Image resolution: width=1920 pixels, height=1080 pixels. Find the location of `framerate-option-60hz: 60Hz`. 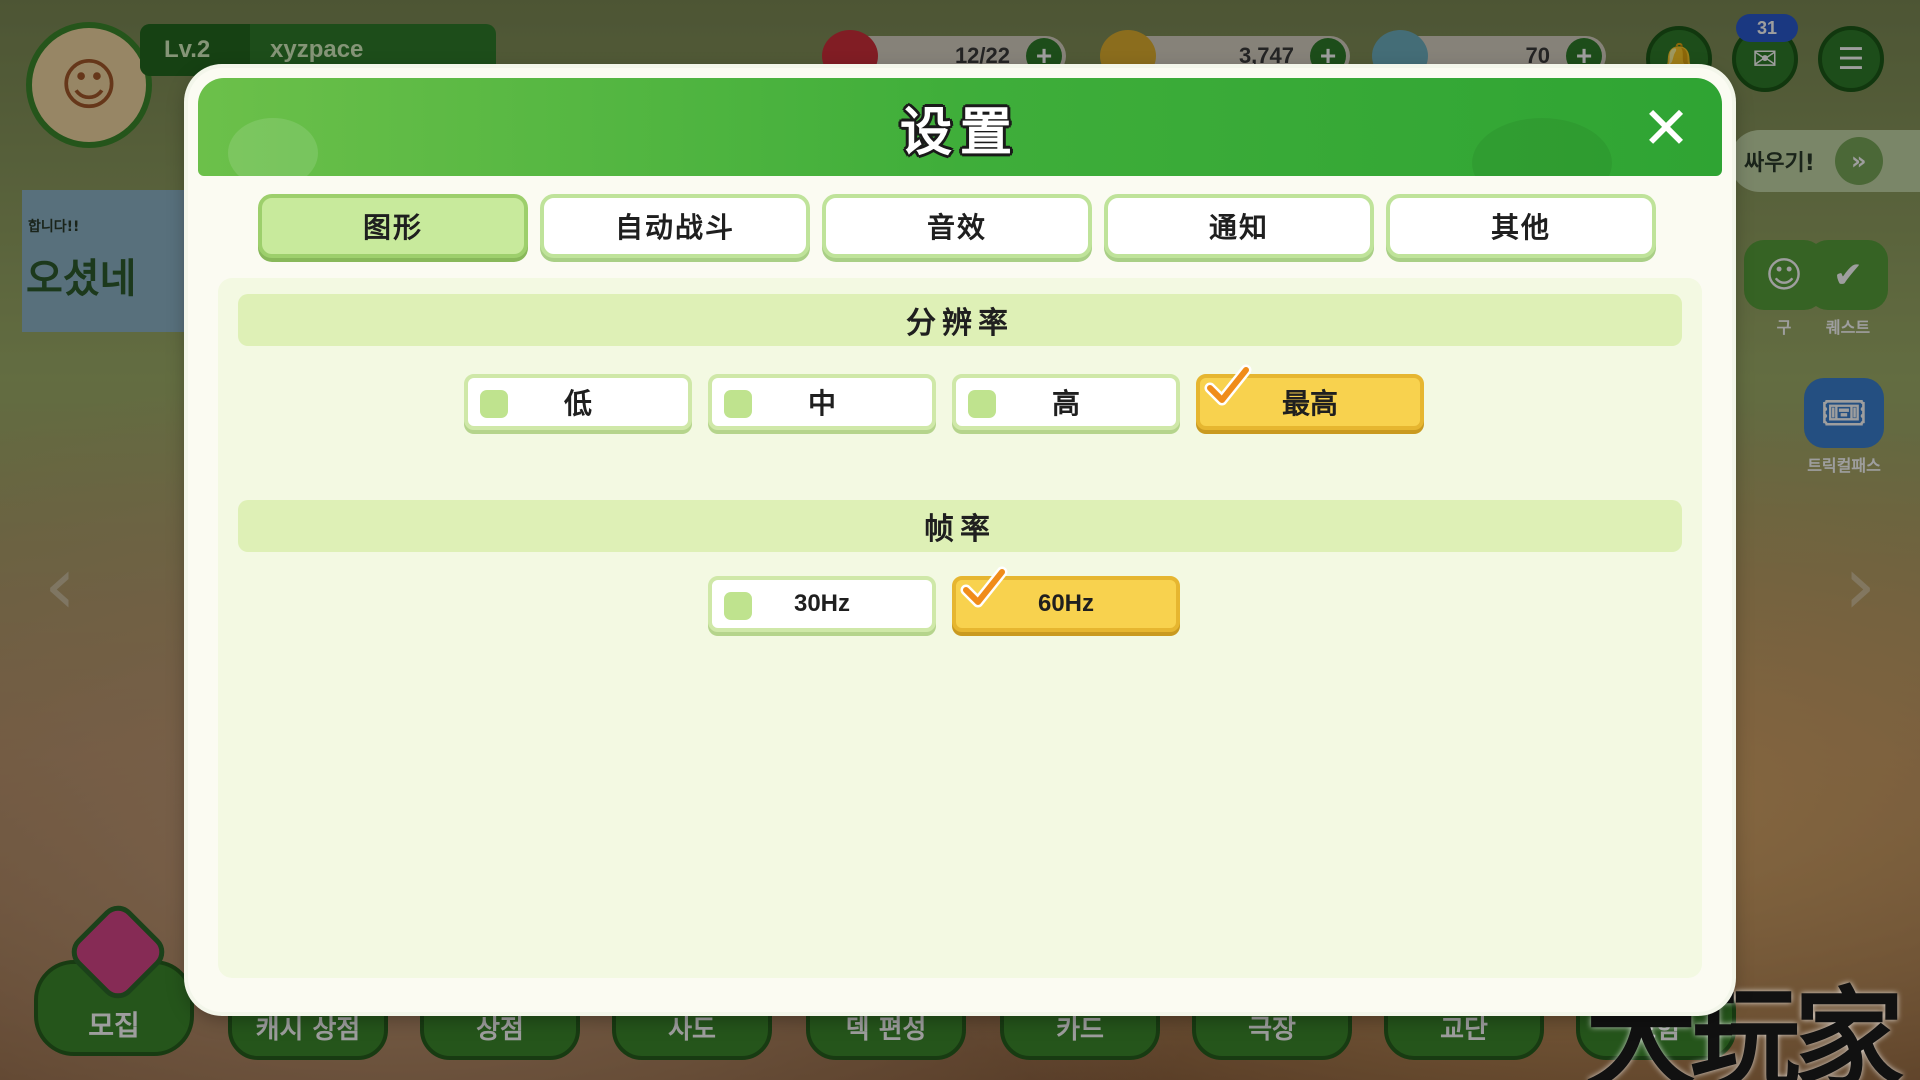

framerate-option-60hz: 60Hz is located at coordinates (1066, 599).